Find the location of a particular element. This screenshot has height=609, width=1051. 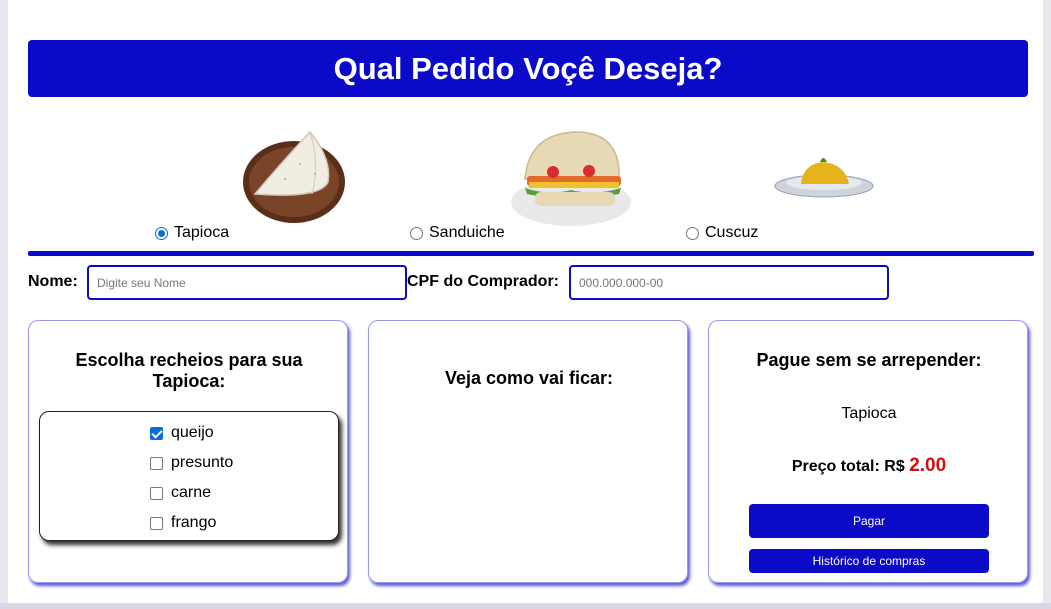

purchase-history-button: Histórico de compras is located at coordinates (869, 561).